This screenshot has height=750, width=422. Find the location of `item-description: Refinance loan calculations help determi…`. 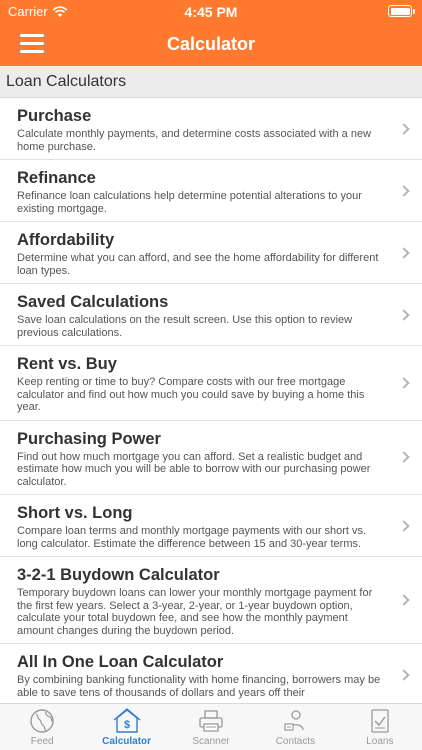

item-description: Refinance loan calculations help determi… is located at coordinates (189, 202).